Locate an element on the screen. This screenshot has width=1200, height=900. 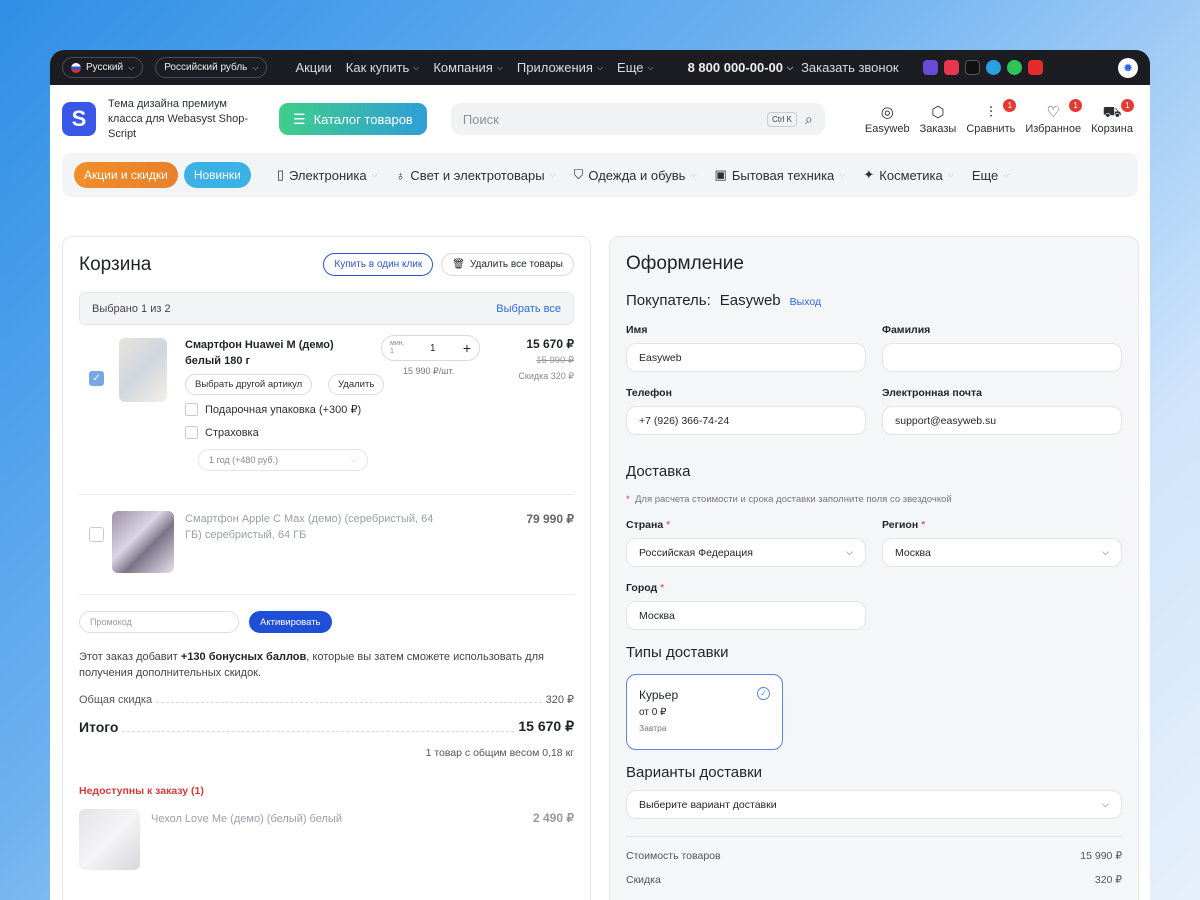
category-electronics: ▯ Электроника ⌵ is located at coordinates (327, 175).